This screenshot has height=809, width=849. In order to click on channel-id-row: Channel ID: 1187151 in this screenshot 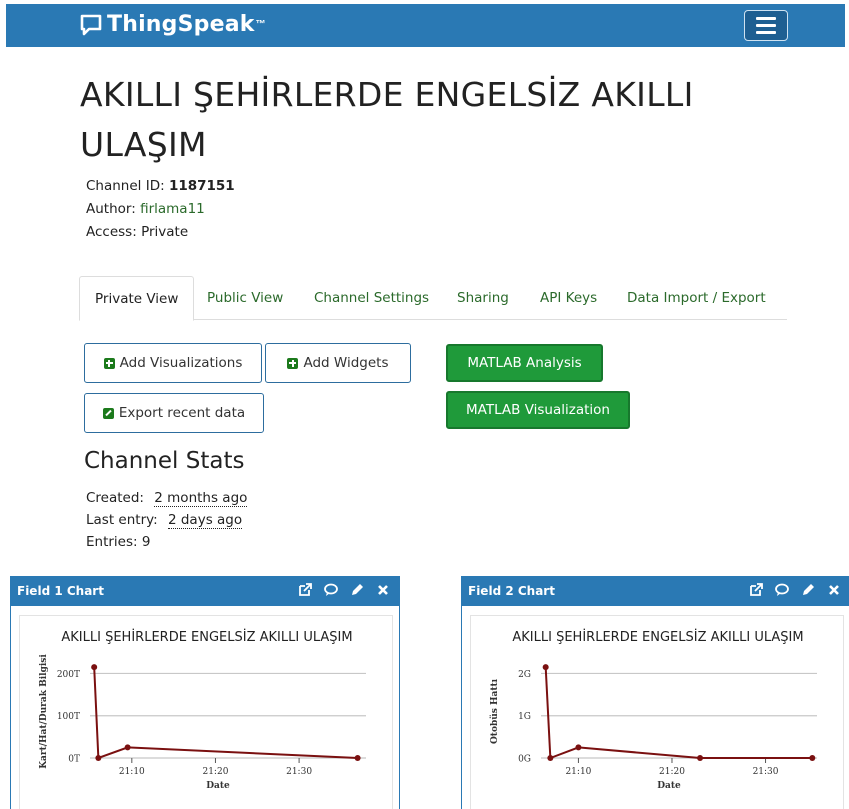, I will do `click(160, 186)`.